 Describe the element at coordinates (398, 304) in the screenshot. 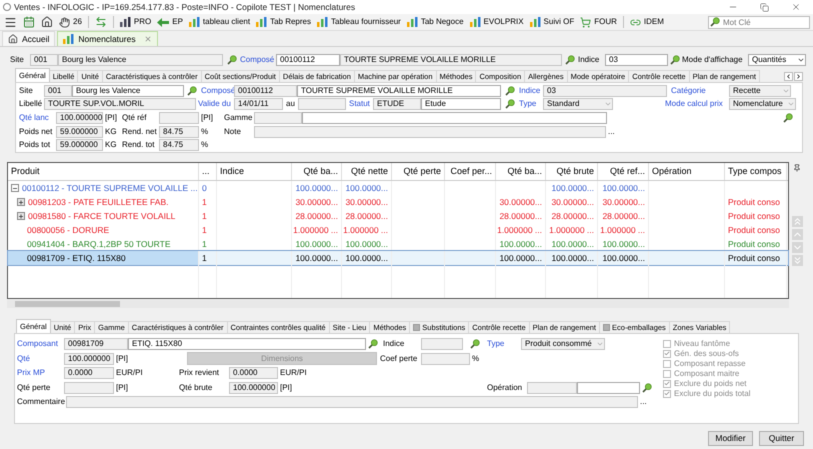

I see `horizontal-scrollbar` at that location.